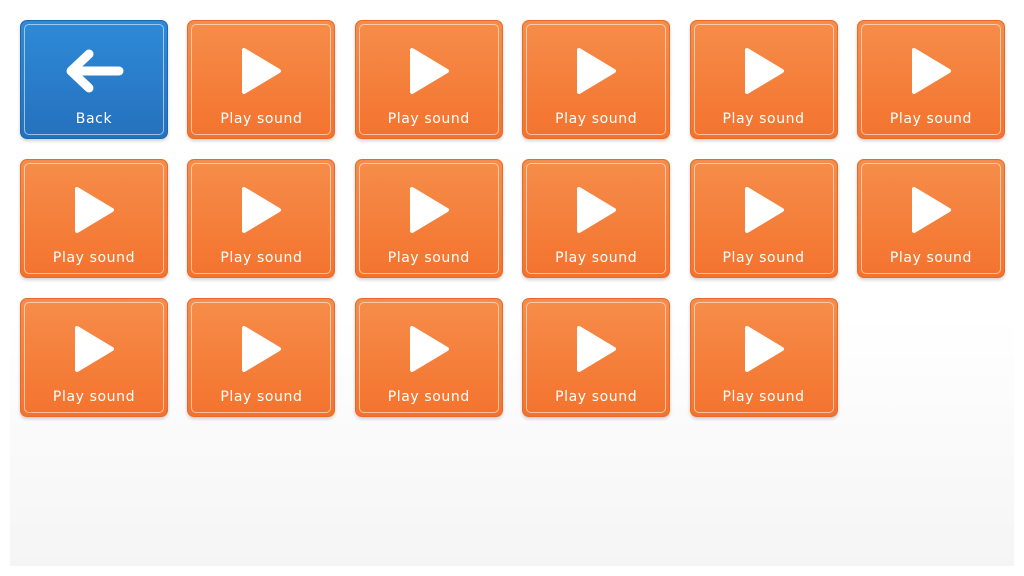  Describe the element at coordinates (94, 71) in the screenshot. I see `arrow-left-icon` at that location.